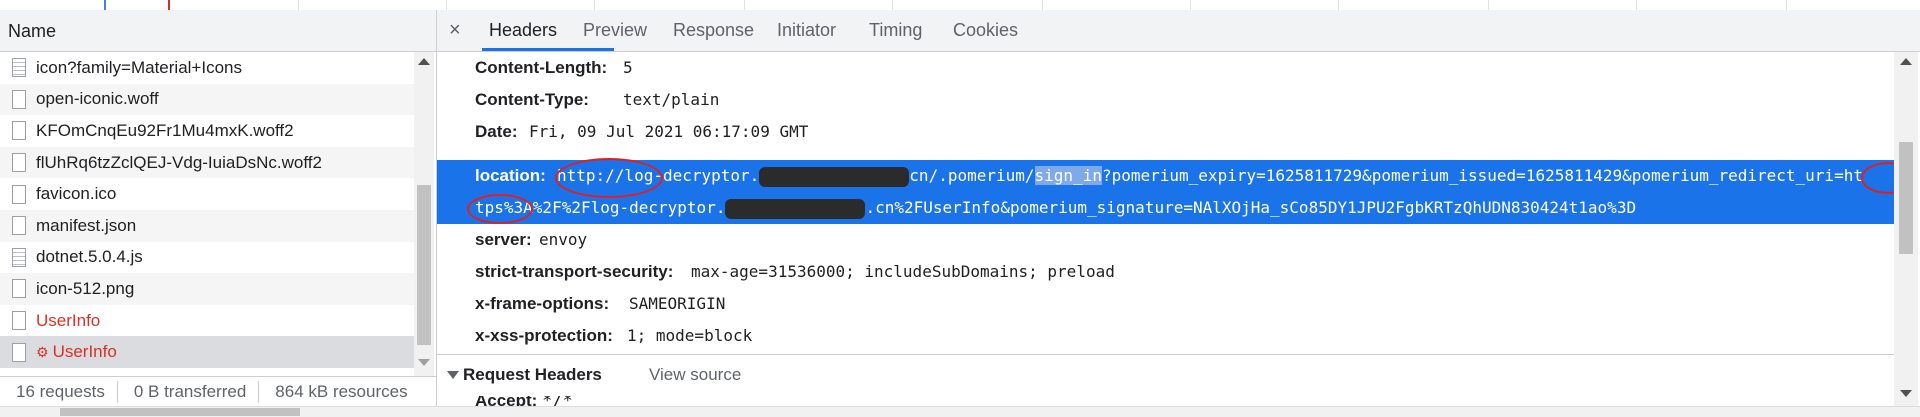 The width and height of the screenshot is (1920, 417). What do you see at coordinates (85, 288) in the screenshot?
I see `request-name: icon-512.png` at bounding box center [85, 288].